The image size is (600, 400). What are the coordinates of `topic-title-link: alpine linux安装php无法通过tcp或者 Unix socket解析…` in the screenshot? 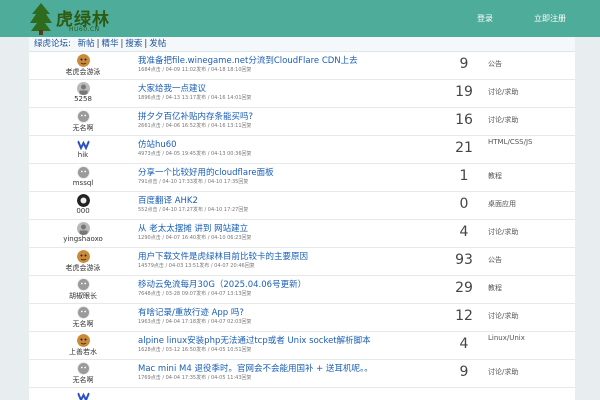 It's located at (254, 340).